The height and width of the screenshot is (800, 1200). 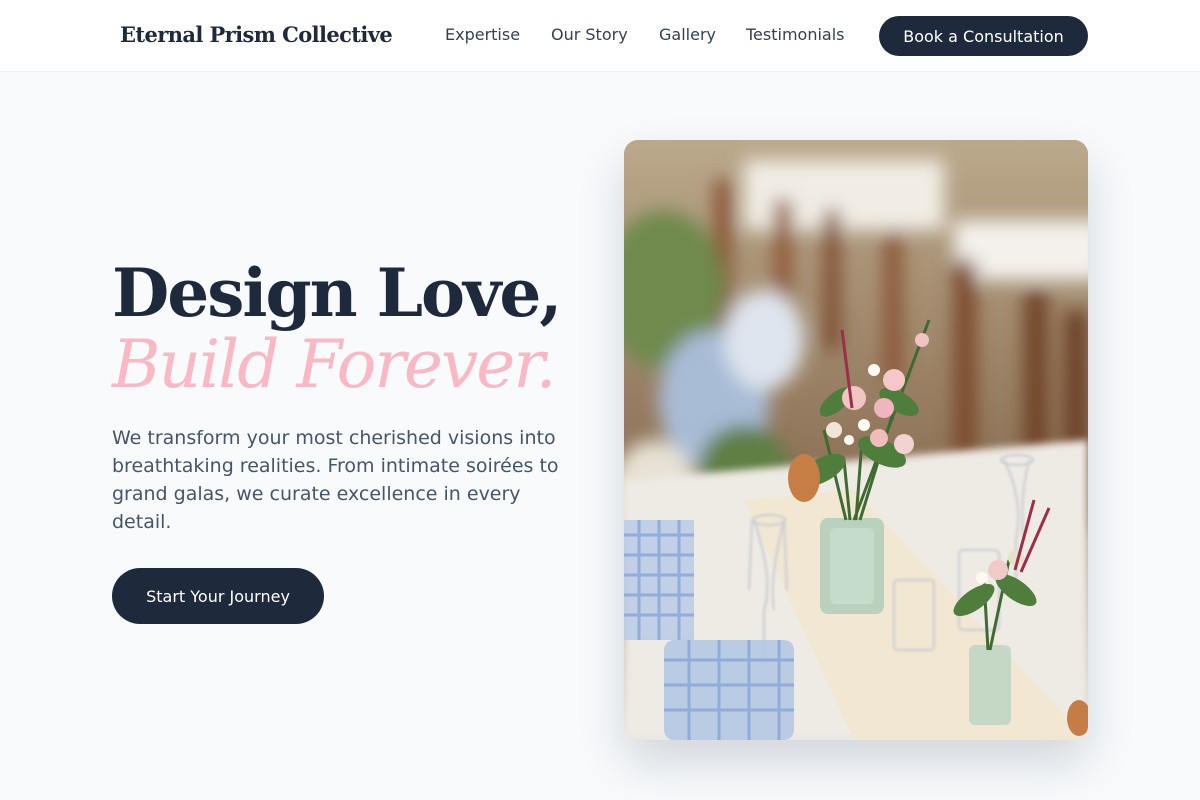 What do you see at coordinates (589, 34) in the screenshot?
I see `nav-link-our-story: Our Story` at bounding box center [589, 34].